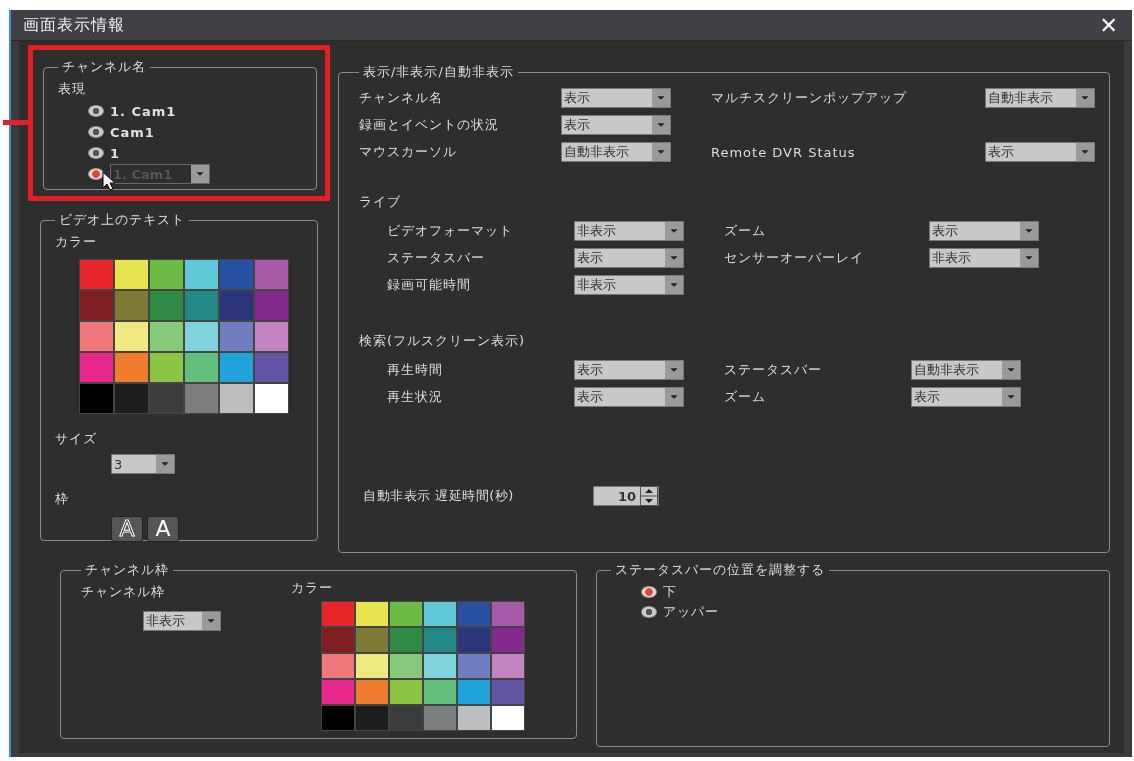  What do you see at coordinates (719, 570) in the screenshot?
I see `group-legend: ステータスバーの位置を調整する` at bounding box center [719, 570].